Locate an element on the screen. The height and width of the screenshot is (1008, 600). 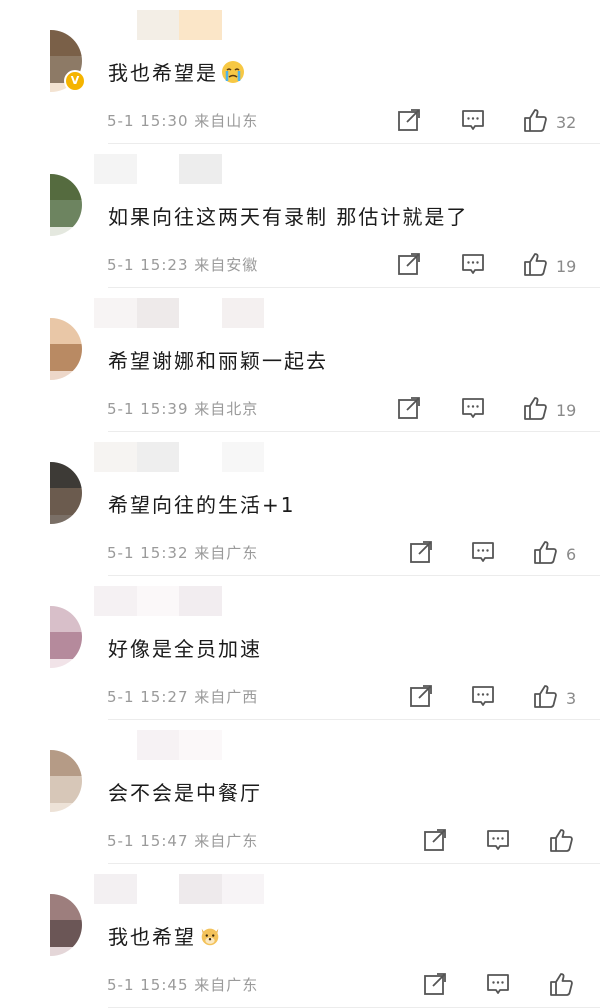
comment-item: 希望向往的生活+1 5-1 15:32 来自广东 6 is located at coordinates (300, 504).